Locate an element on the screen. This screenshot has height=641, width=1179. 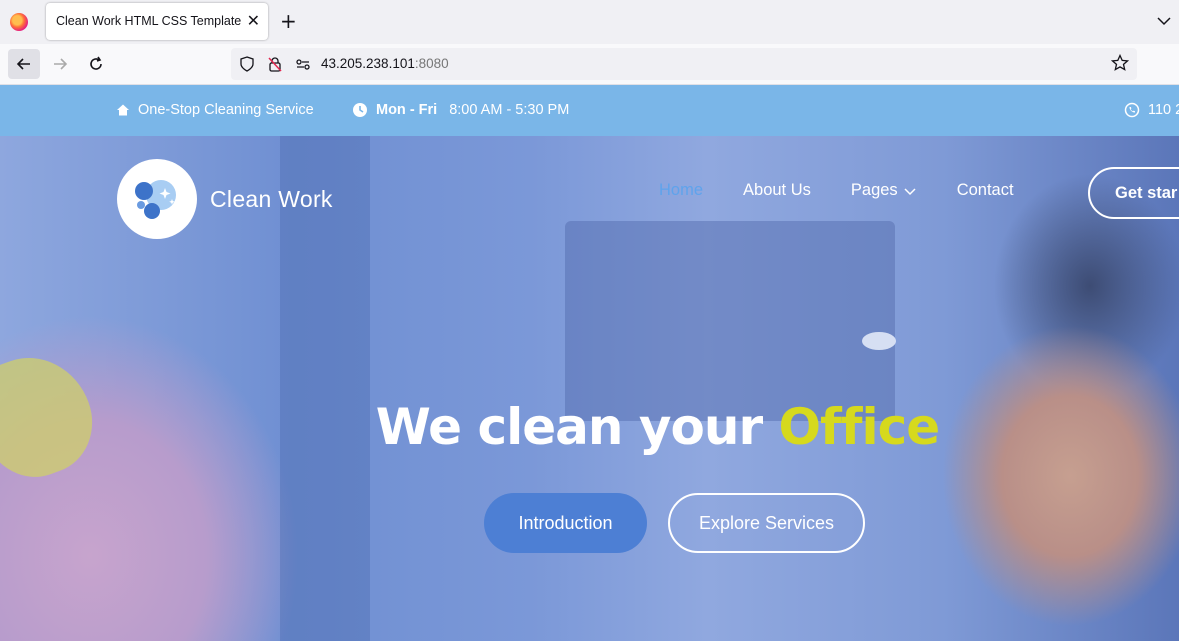
nav-about-us: About Us is located at coordinates (777, 190).